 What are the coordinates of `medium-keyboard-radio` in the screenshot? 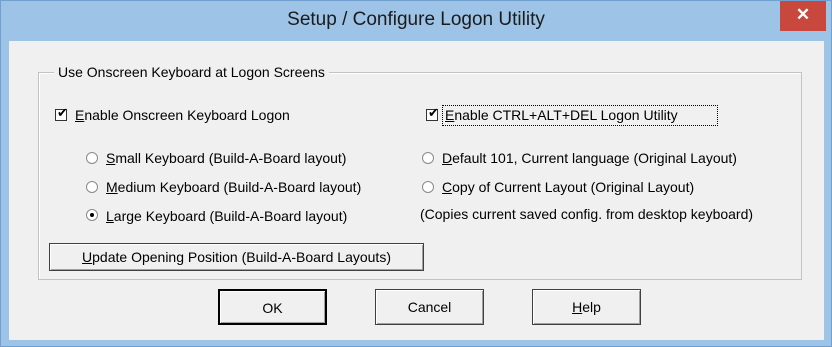 It's located at (92, 187).